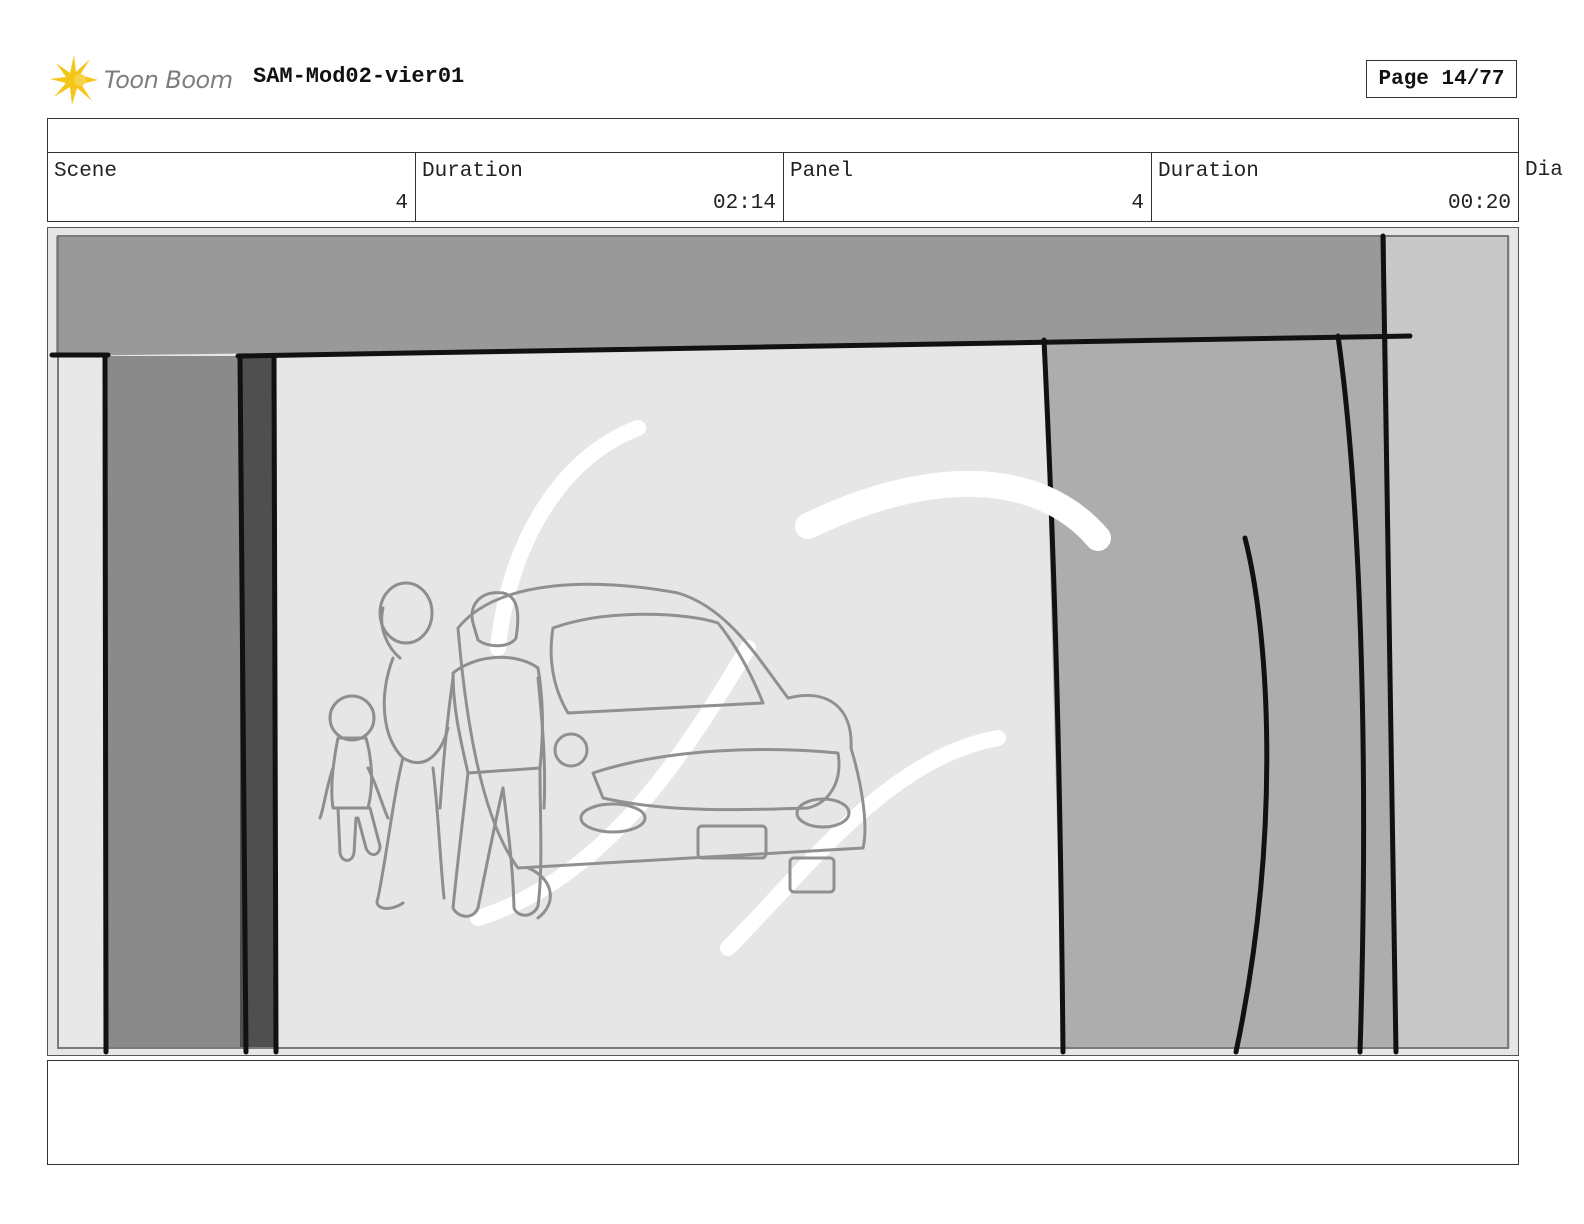  What do you see at coordinates (822, 171) in the screenshot?
I see `panel-label: Panel` at bounding box center [822, 171].